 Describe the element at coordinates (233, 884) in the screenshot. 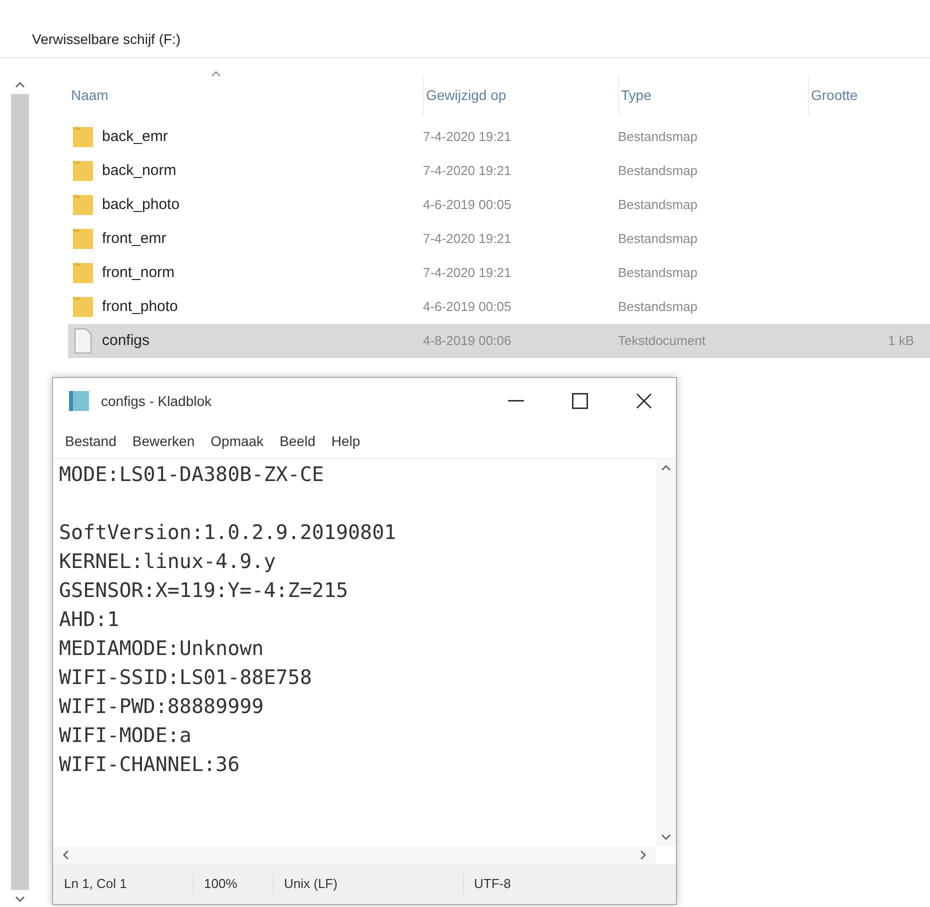

I see `status-field: 100%` at that location.